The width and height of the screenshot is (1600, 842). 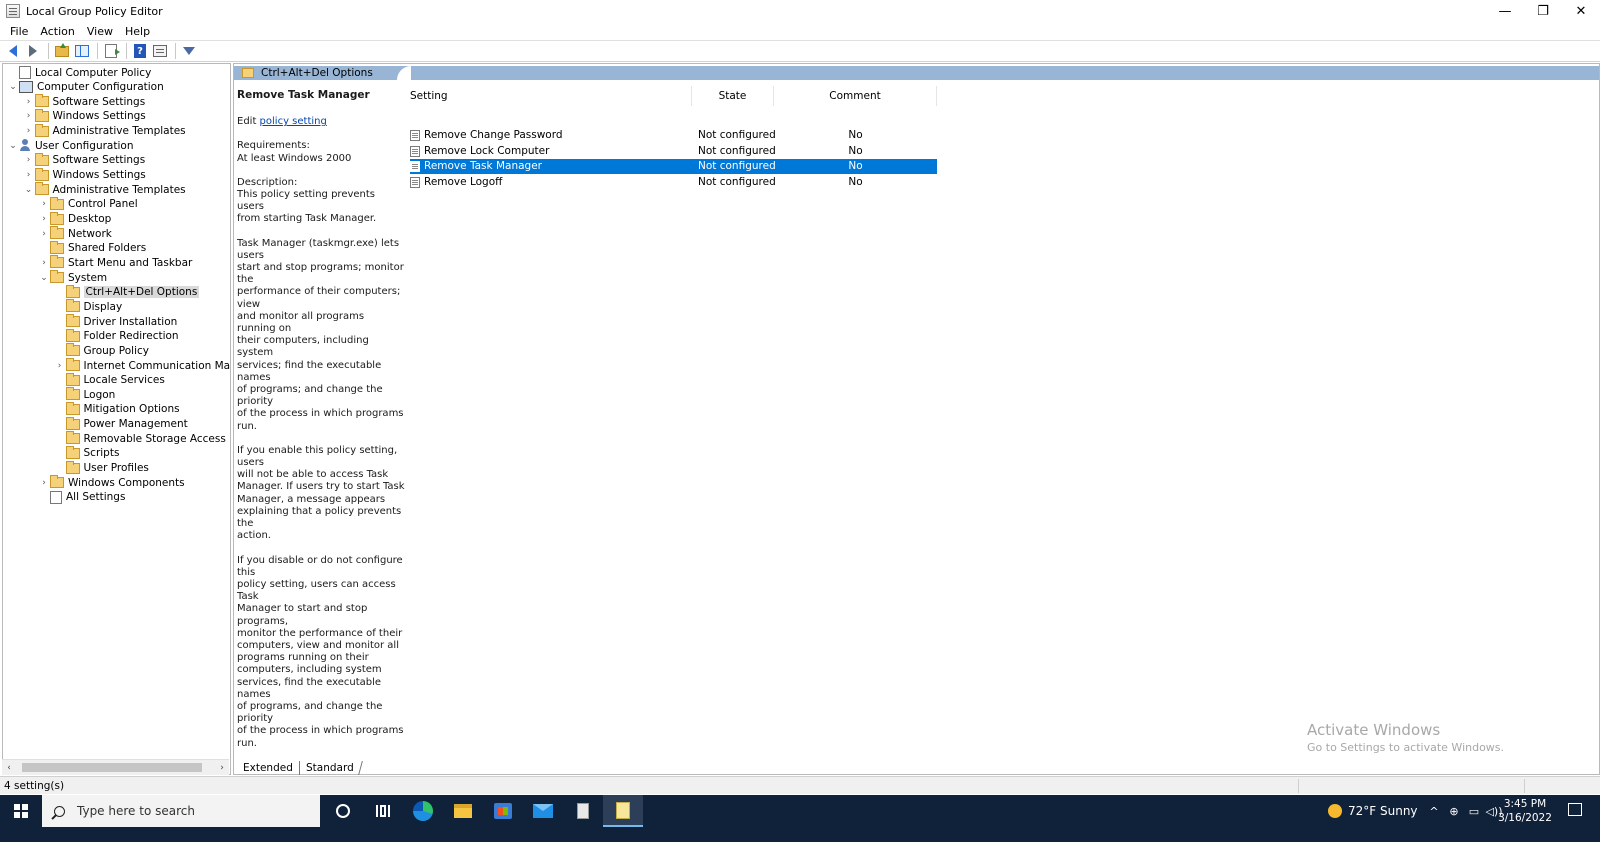 I want to click on filter-icon, so click(x=189, y=51).